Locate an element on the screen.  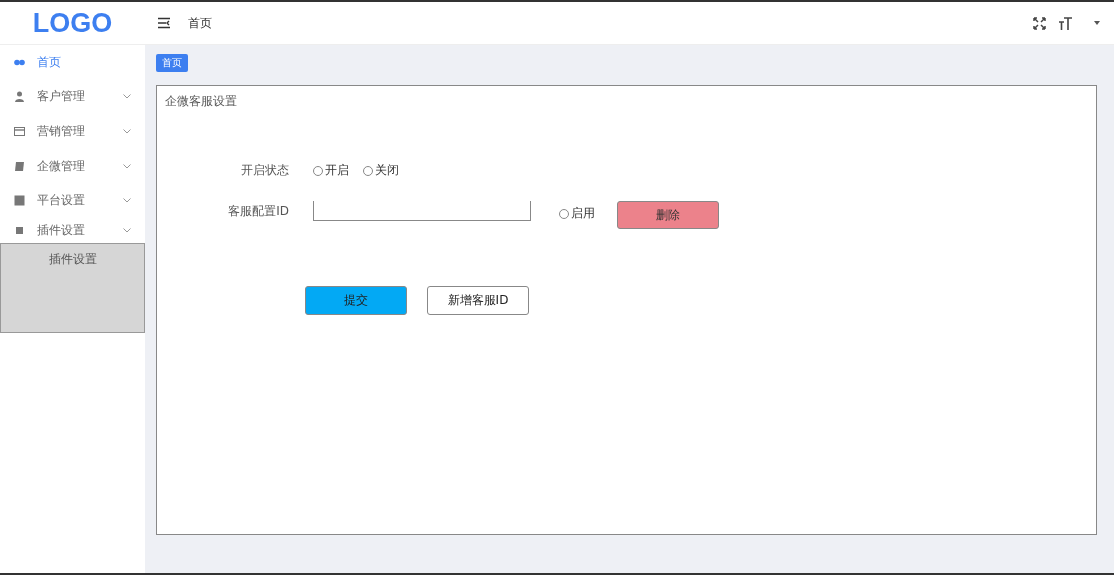
tab-tag: 首页 is located at coordinates (172, 63).